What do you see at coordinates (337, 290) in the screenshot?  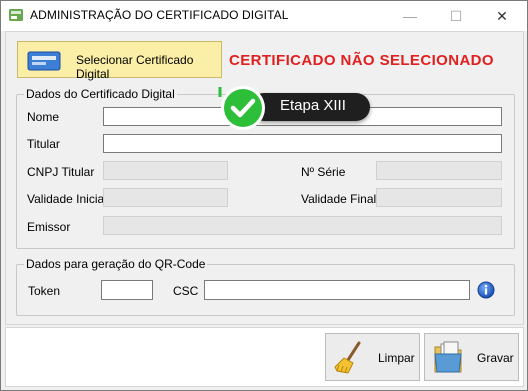 I see `csc-field` at bounding box center [337, 290].